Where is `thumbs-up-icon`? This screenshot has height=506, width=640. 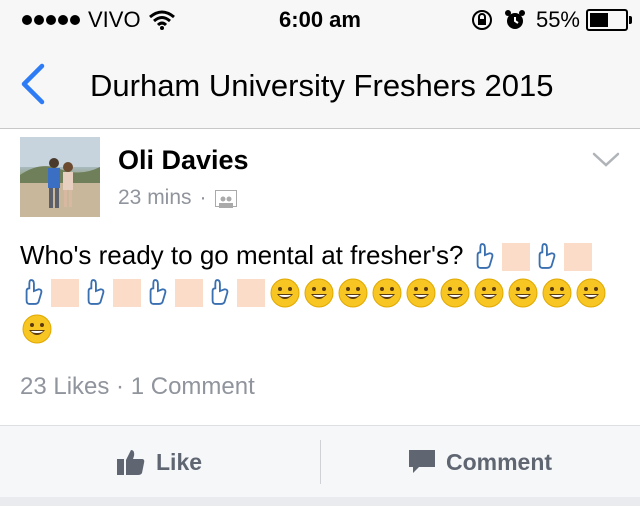
thumbs-up-icon is located at coordinates (131, 462).